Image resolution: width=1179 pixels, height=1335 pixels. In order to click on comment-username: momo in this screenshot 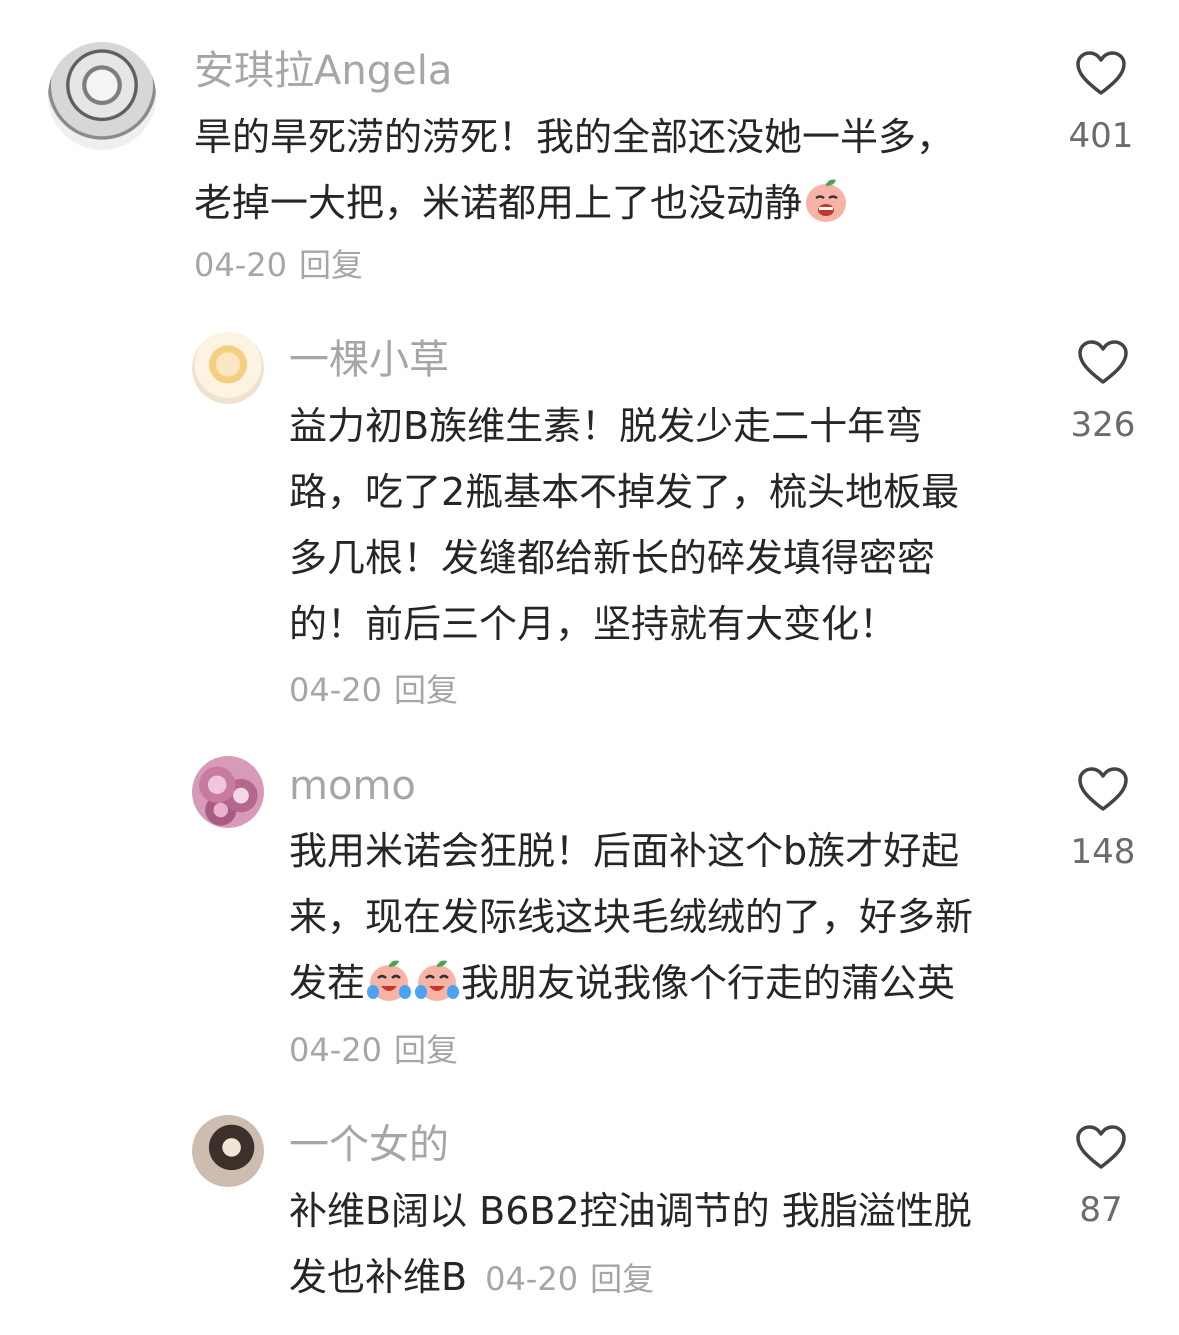, I will do `click(352, 786)`.